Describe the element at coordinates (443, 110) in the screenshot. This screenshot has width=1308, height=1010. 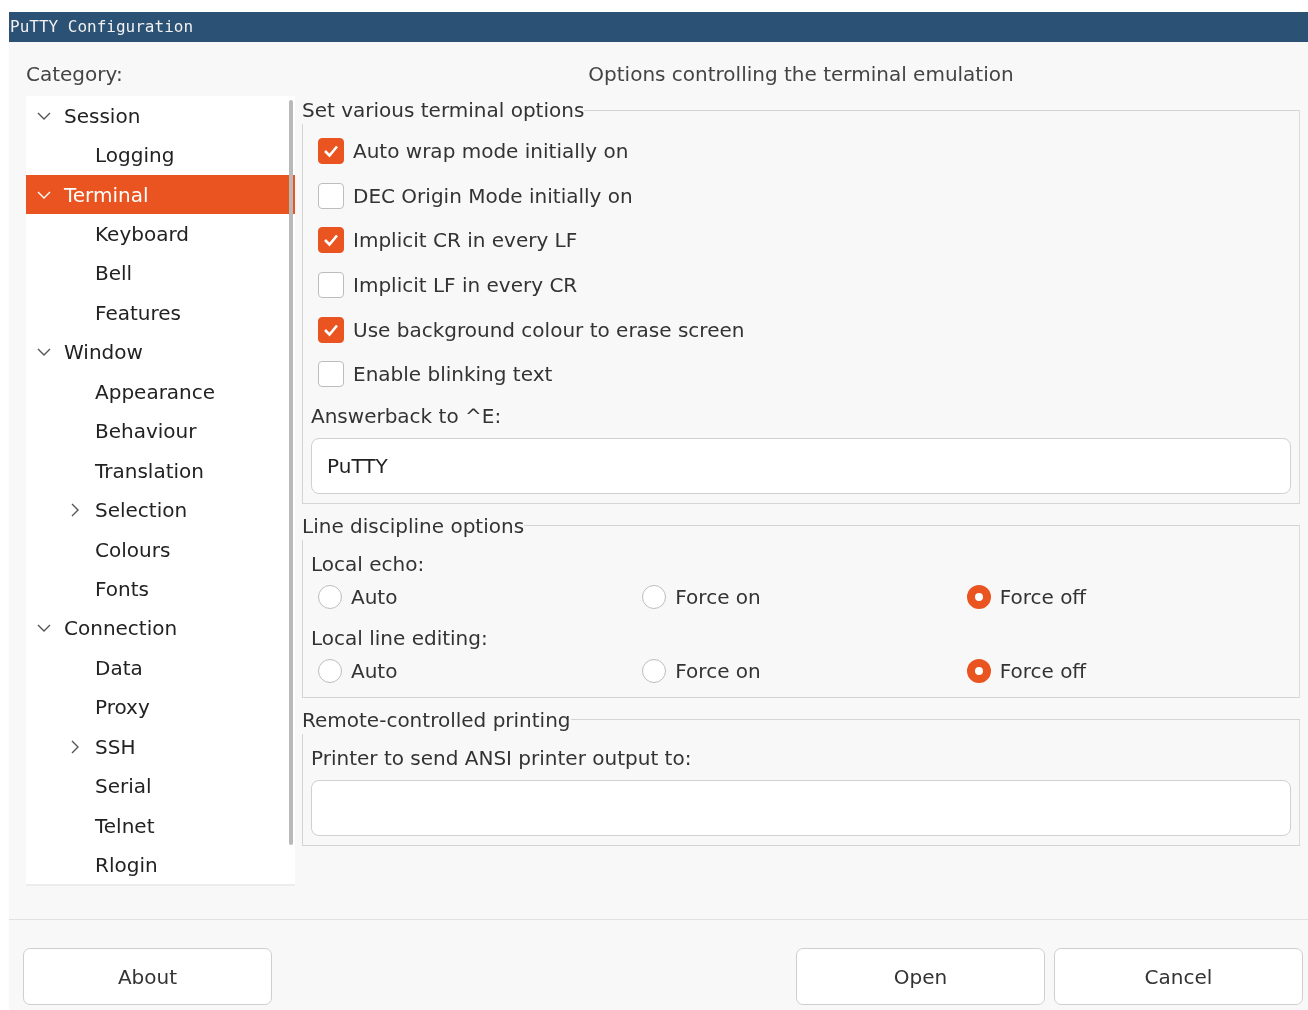
I see `group-title: Set various terminal options` at that location.